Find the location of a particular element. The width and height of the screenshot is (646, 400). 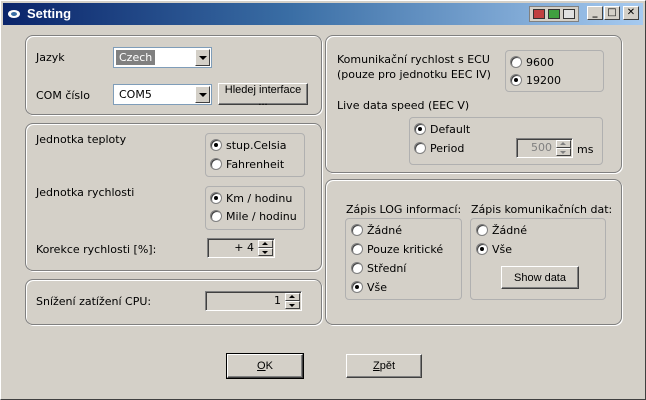

tray-icons is located at coordinates (554, 14).